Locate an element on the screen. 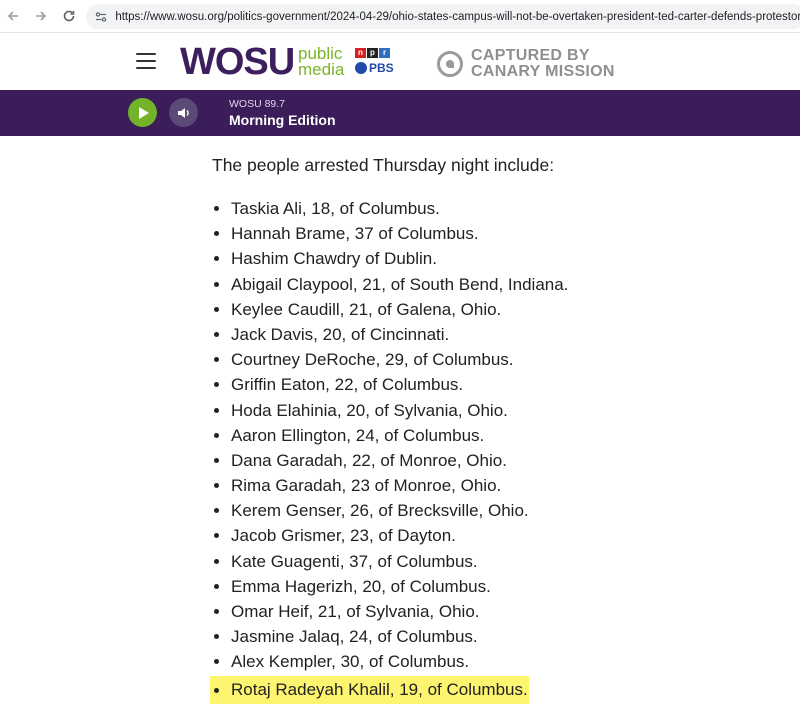  list-item: Keylee Caudill, 21, of Galena, Ohio. is located at coordinates (492, 309).